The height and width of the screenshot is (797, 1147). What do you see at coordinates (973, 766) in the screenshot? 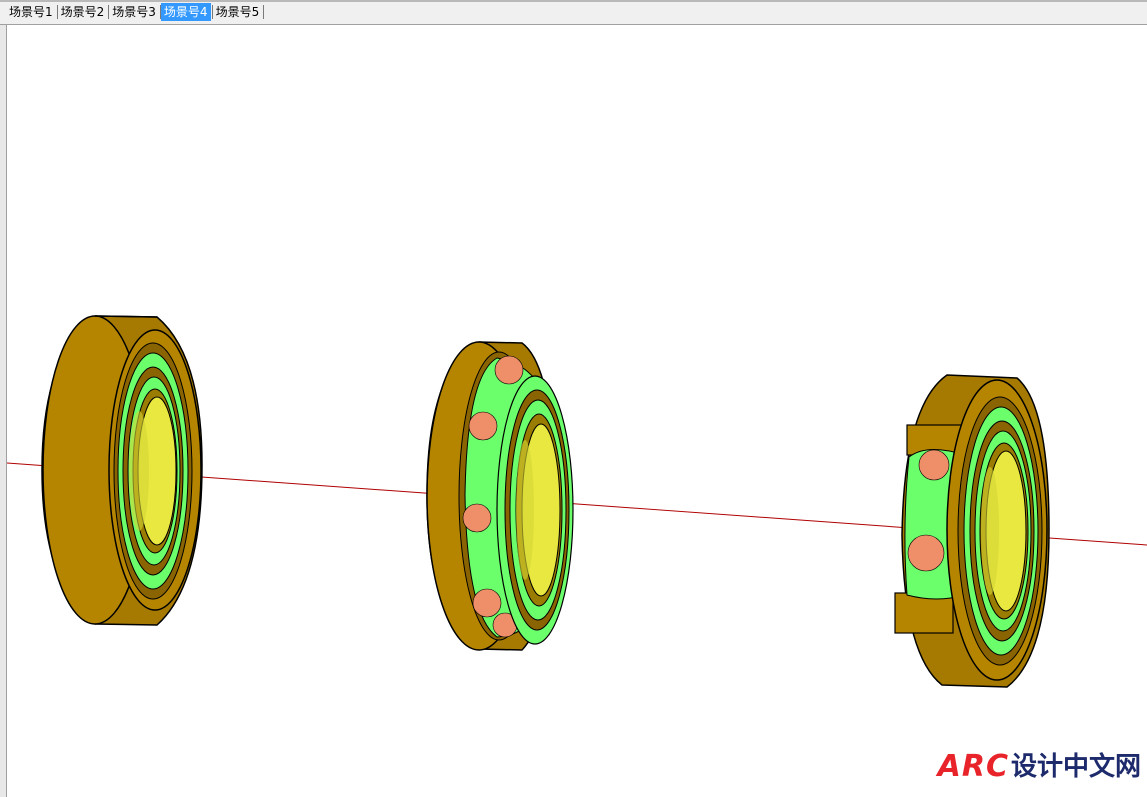
I see `watermark-brand: ARC` at bounding box center [973, 766].